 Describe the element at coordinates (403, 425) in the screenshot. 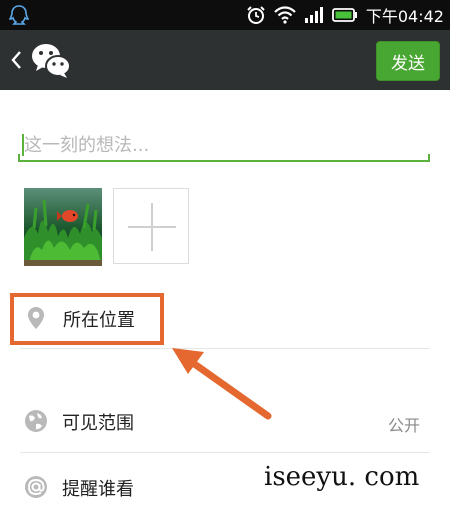

I see `visibility-value: 公开` at that location.